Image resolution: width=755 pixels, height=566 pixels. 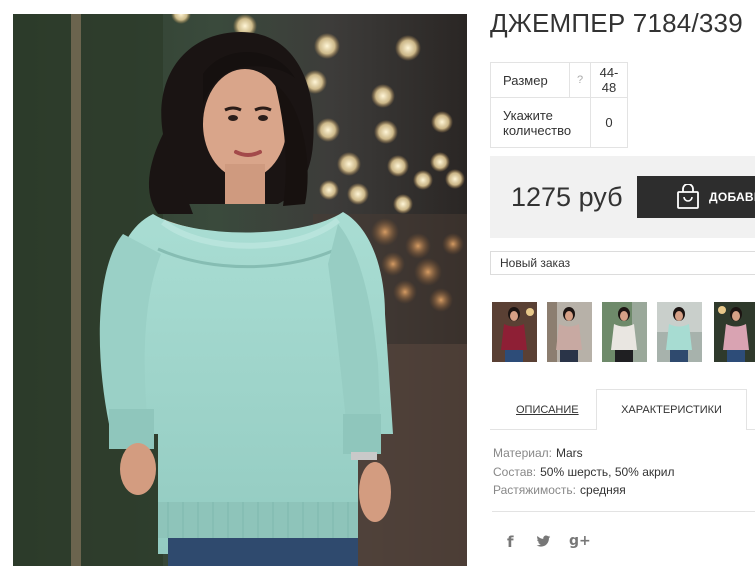 I want to click on shopping-bag-icon, so click(x=688, y=196).